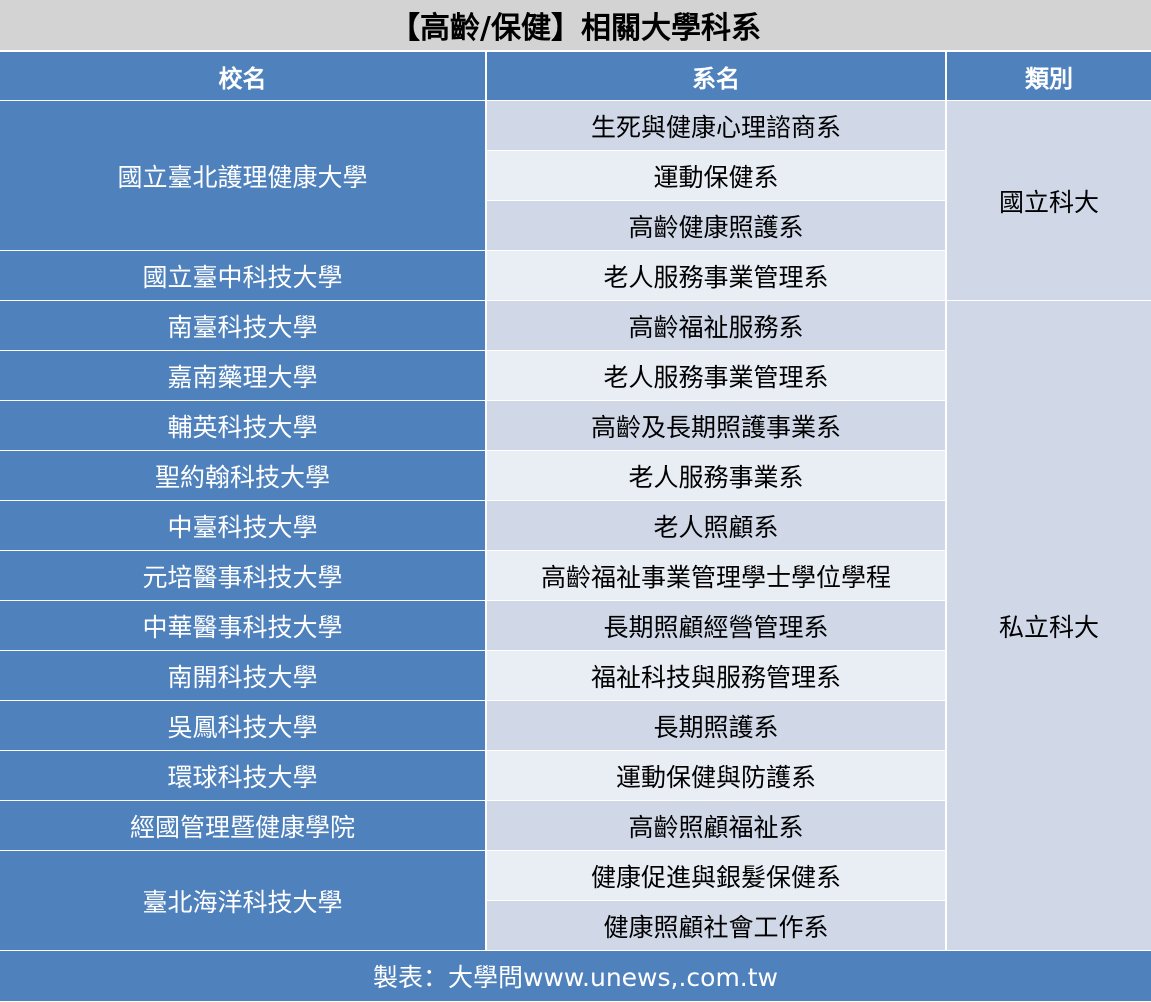  What do you see at coordinates (243, 76) in the screenshot?
I see `header-school: 校名` at bounding box center [243, 76].